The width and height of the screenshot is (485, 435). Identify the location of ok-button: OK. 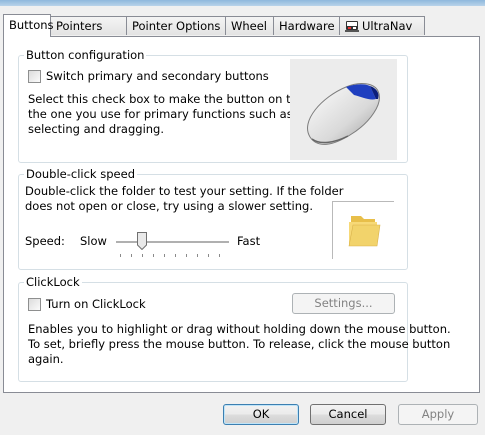
(261, 414).